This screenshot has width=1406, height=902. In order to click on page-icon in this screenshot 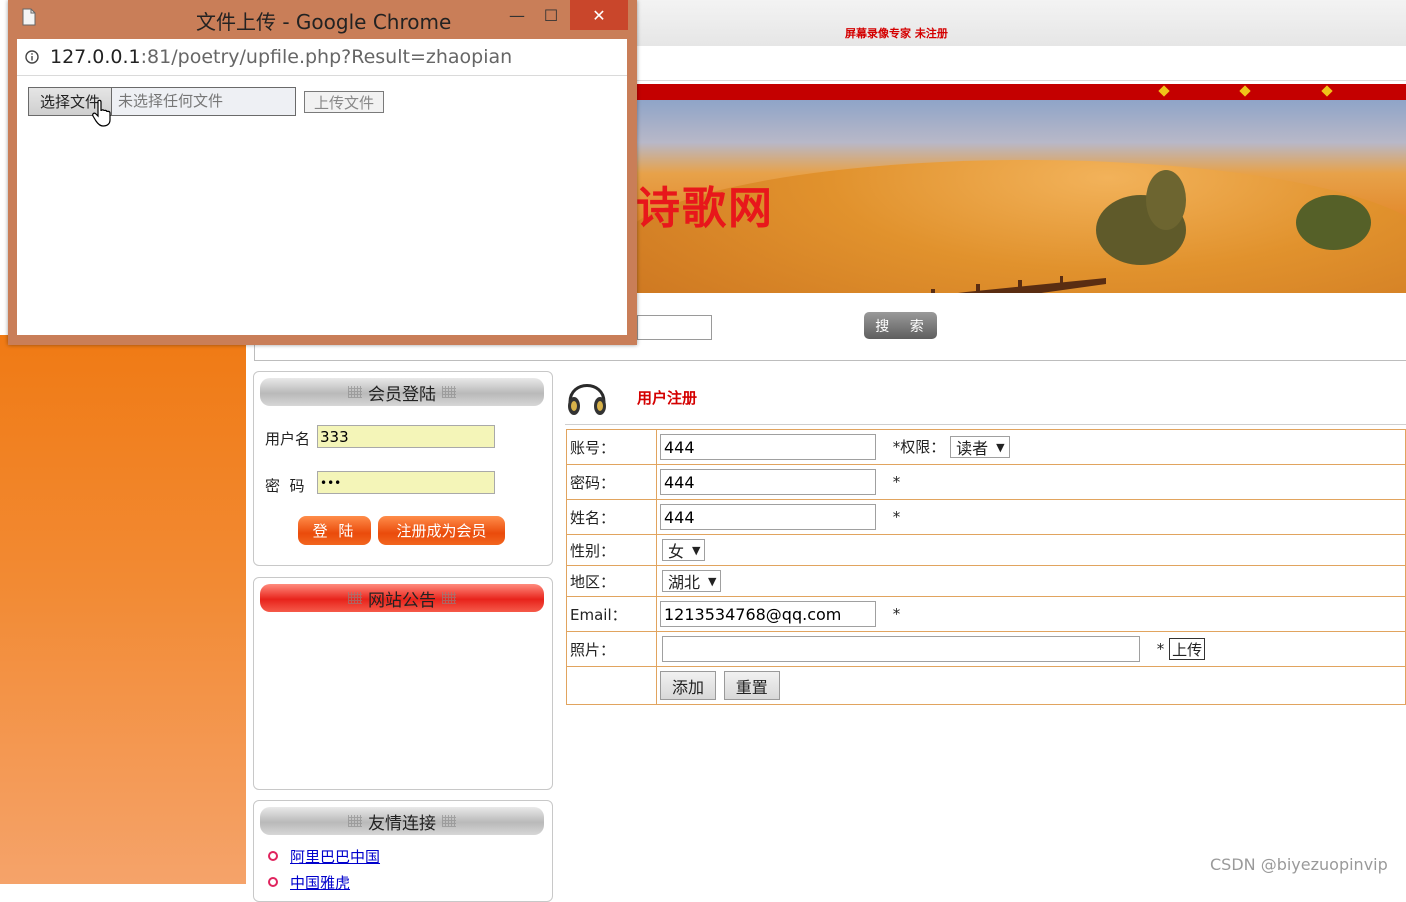, I will do `click(29, 17)`.